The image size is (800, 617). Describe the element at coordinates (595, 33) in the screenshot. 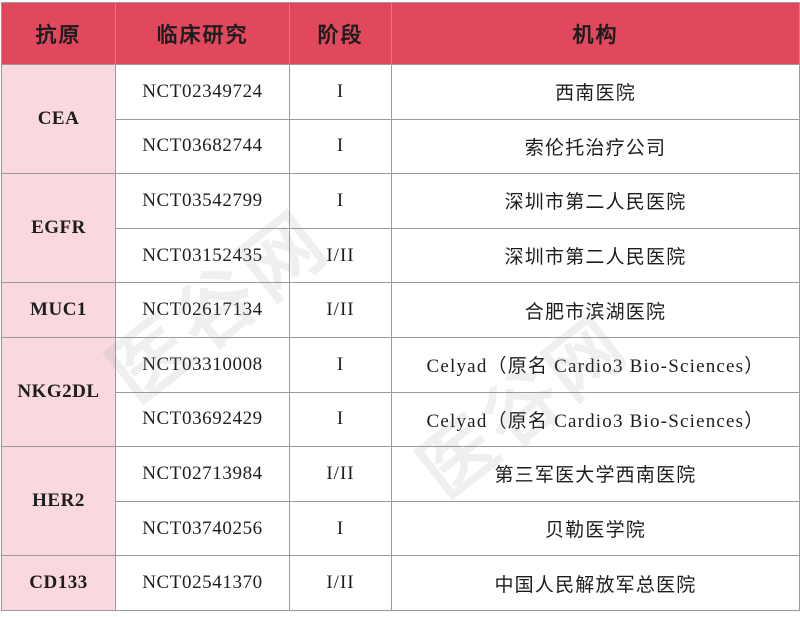

I see `column-header-institution: 机构` at that location.